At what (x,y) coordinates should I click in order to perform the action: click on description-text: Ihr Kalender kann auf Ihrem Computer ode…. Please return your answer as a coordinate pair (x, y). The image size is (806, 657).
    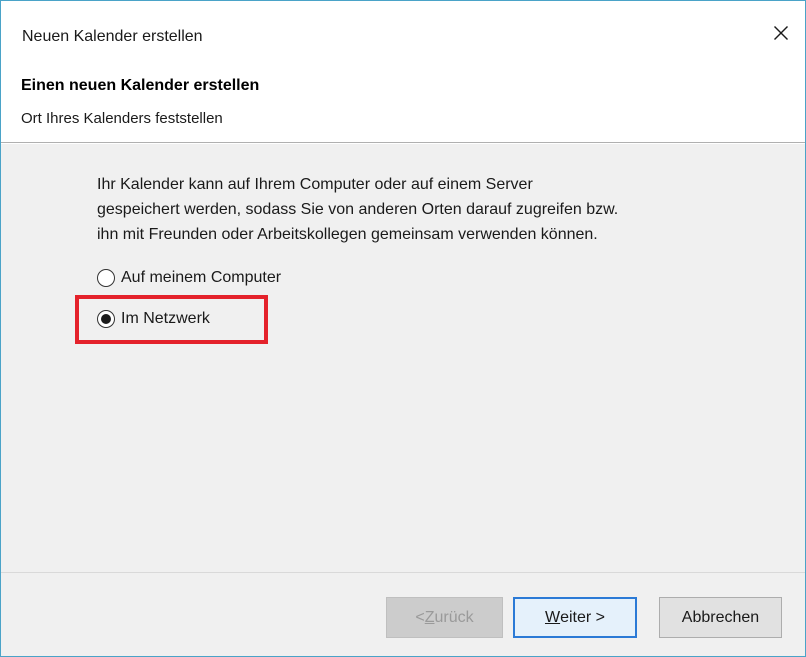
    Looking at the image, I should click on (422, 209).